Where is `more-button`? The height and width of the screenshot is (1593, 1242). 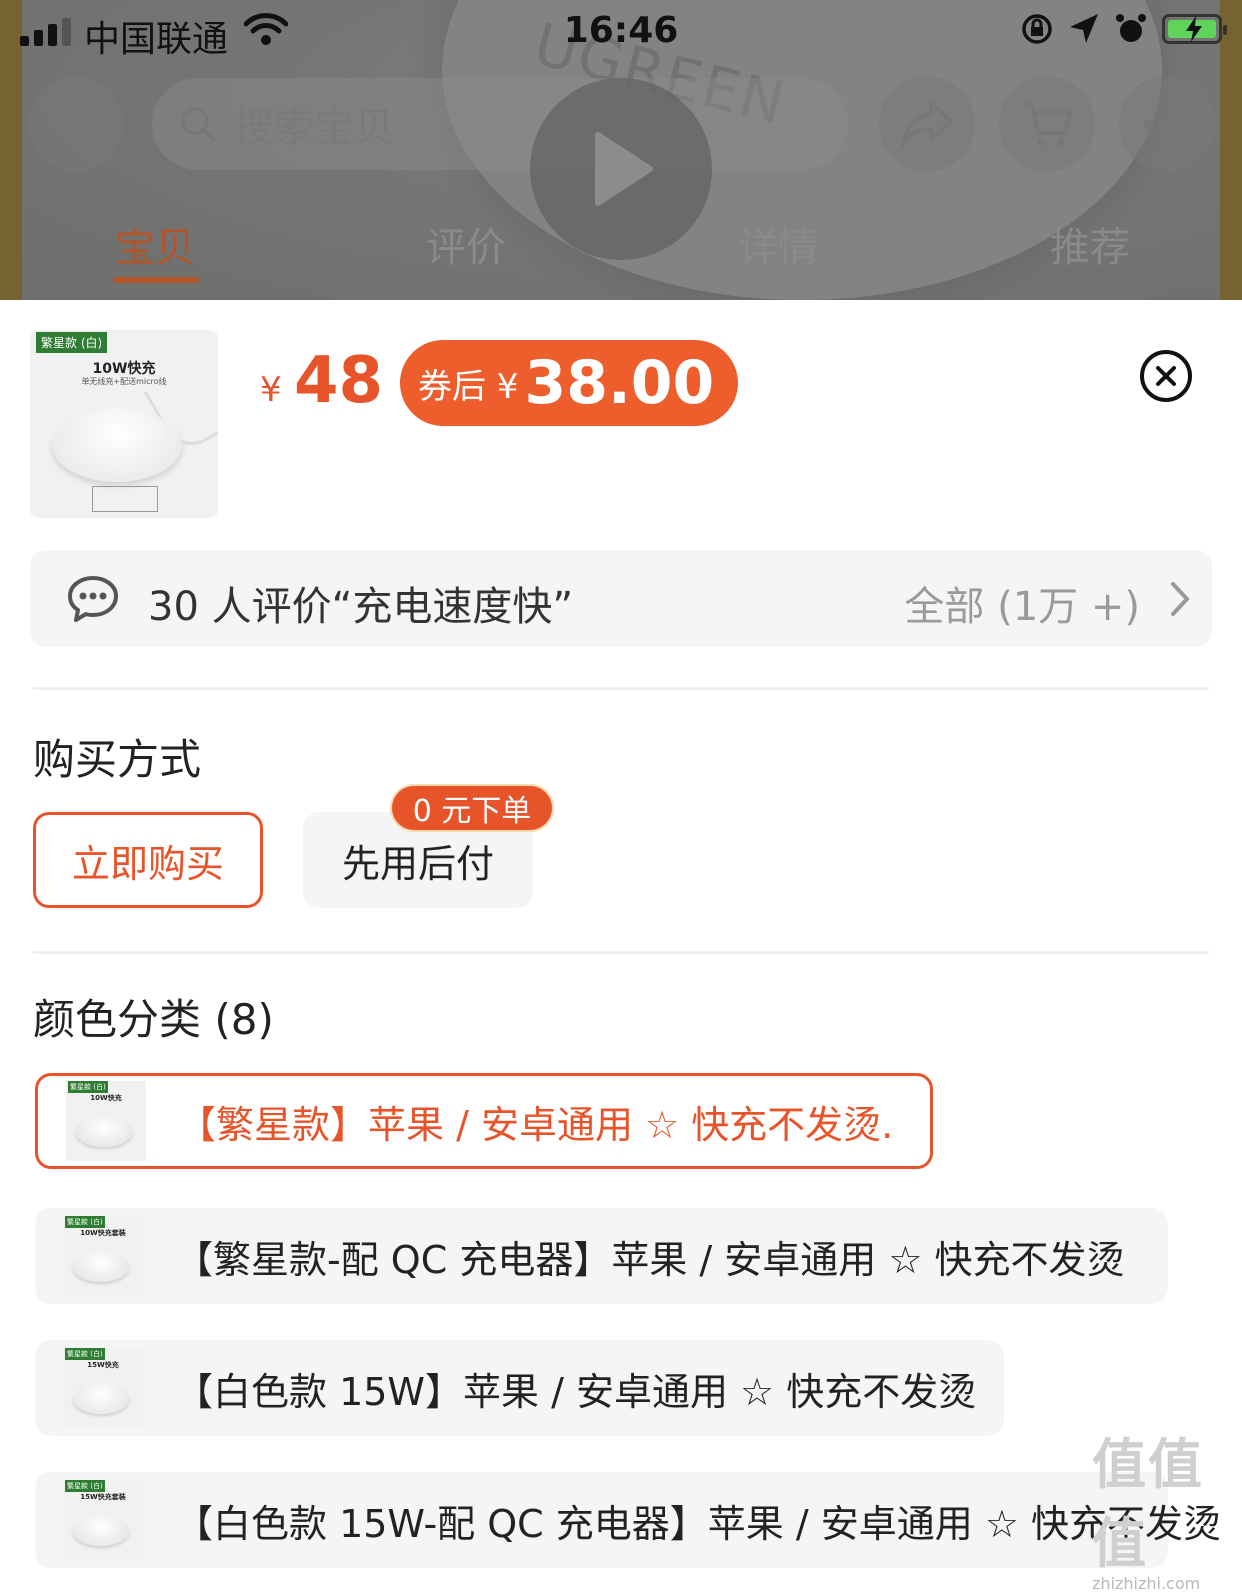
more-button is located at coordinates (1167, 124).